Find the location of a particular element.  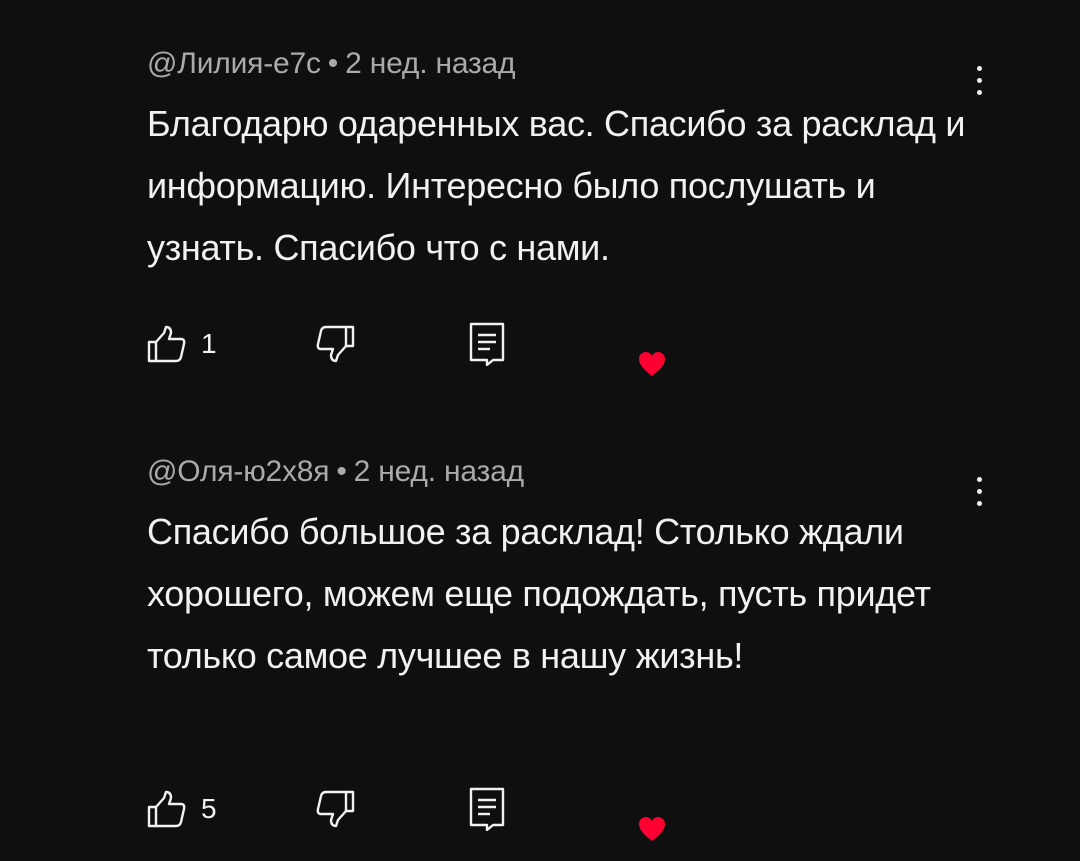

like-count: 5 is located at coordinates (209, 808).